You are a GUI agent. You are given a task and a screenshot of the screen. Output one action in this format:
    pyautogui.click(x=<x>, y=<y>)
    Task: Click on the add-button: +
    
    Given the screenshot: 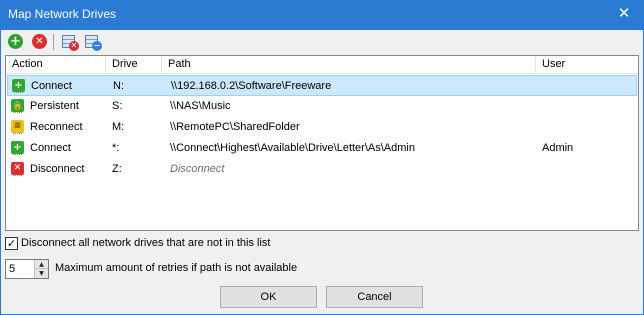 What is the action you would take?
    pyautogui.click(x=16, y=42)
    